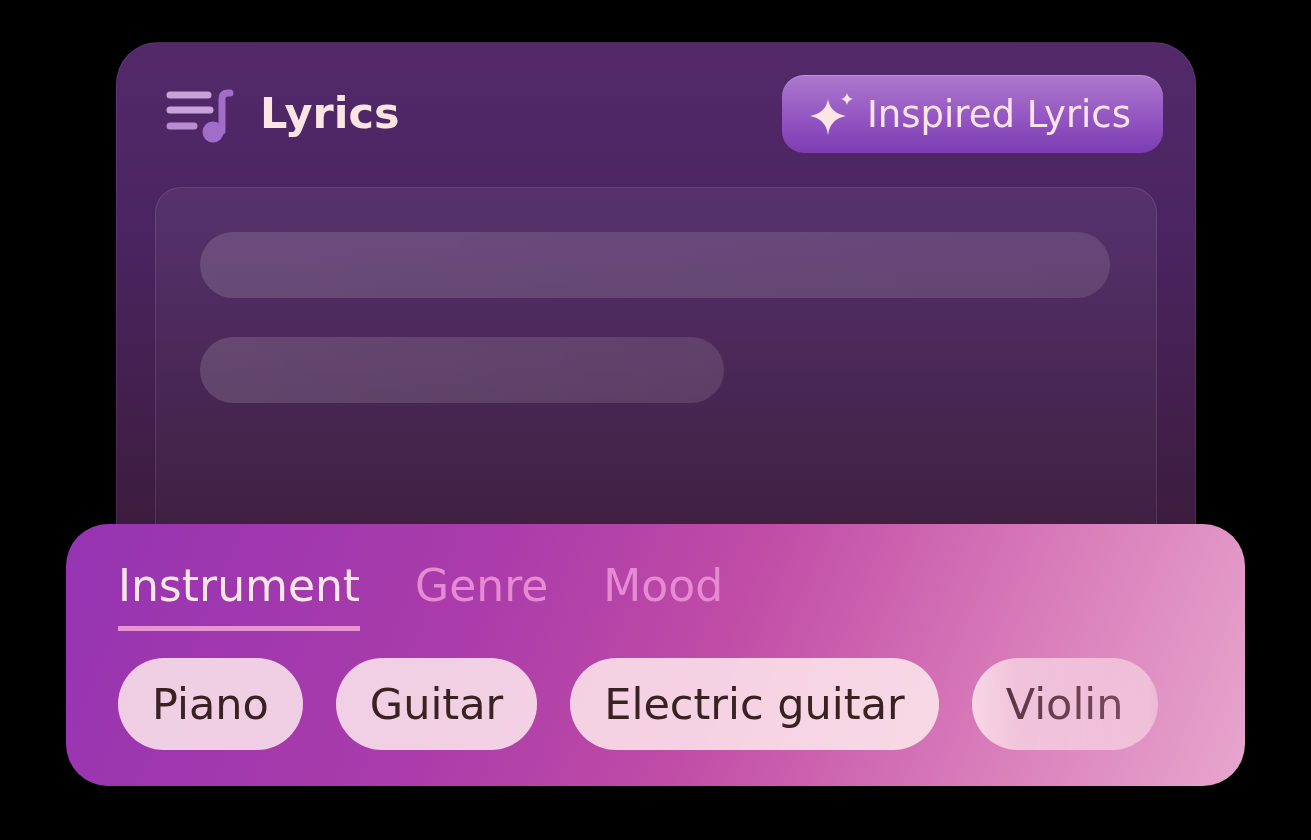 The width and height of the screenshot is (1311, 840). Describe the element at coordinates (831, 114) in the screenshot. I see `sparkle-icon` at that location.